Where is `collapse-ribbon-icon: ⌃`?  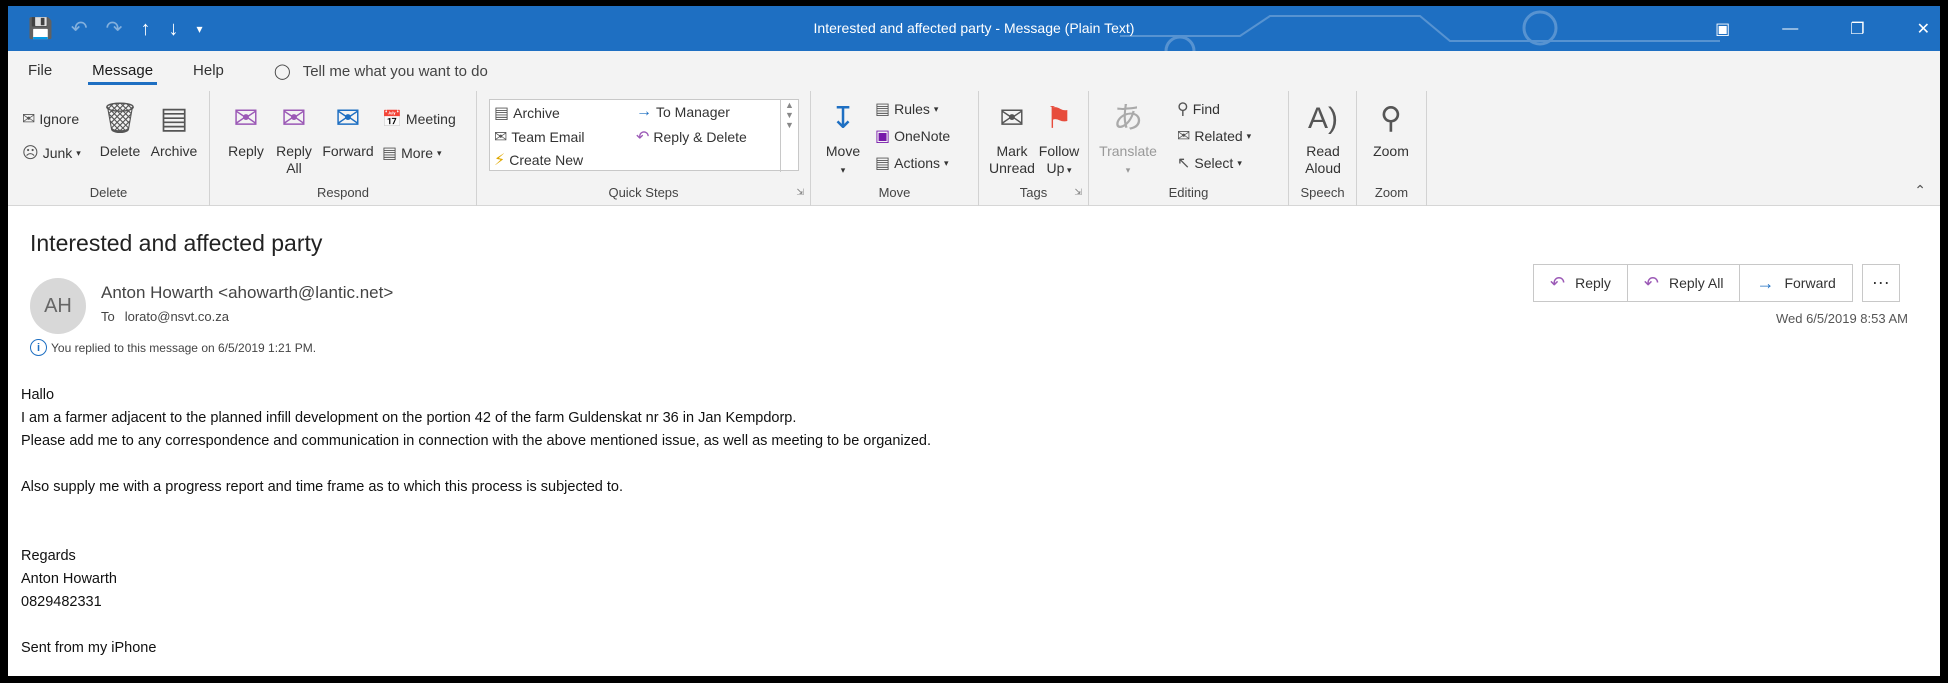 collapse-ribbon-icon: ⌃ is located at coordinates (1920, 190).